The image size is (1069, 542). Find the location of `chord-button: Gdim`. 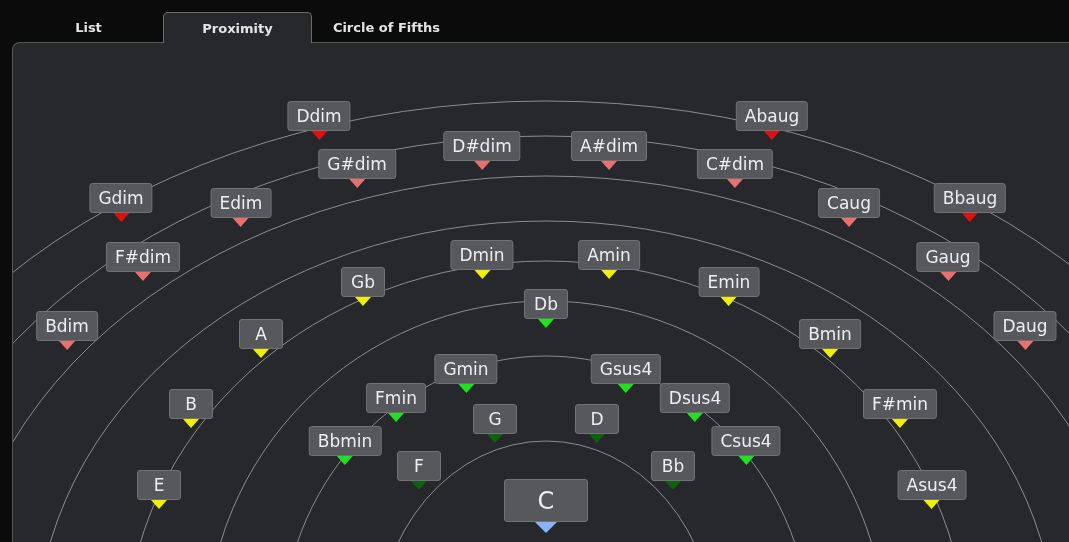

chord-button: Gdim is located at coordinates (121, 198).